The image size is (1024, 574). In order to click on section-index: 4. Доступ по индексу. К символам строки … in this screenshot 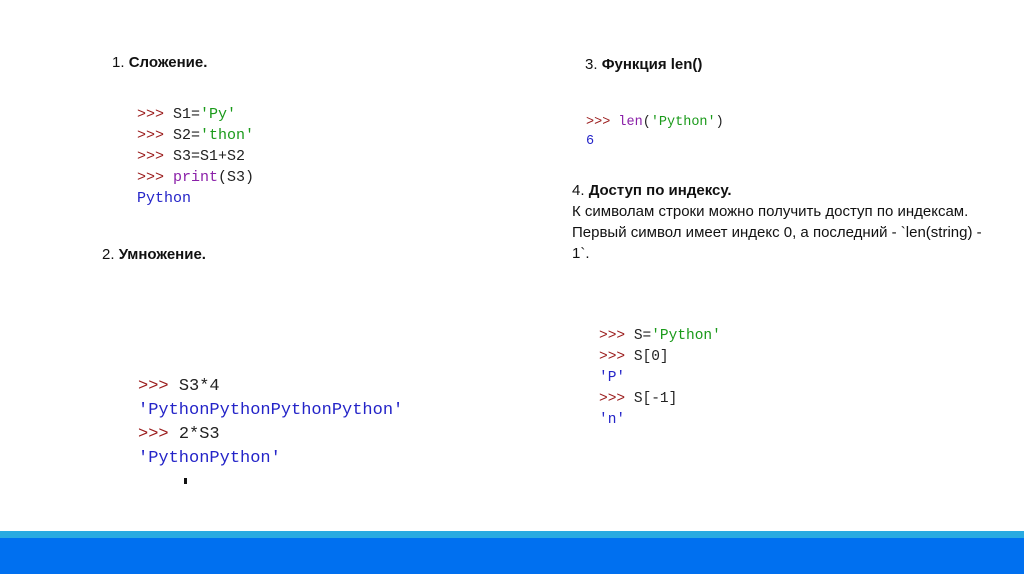, I will do `click(782, 222)`.